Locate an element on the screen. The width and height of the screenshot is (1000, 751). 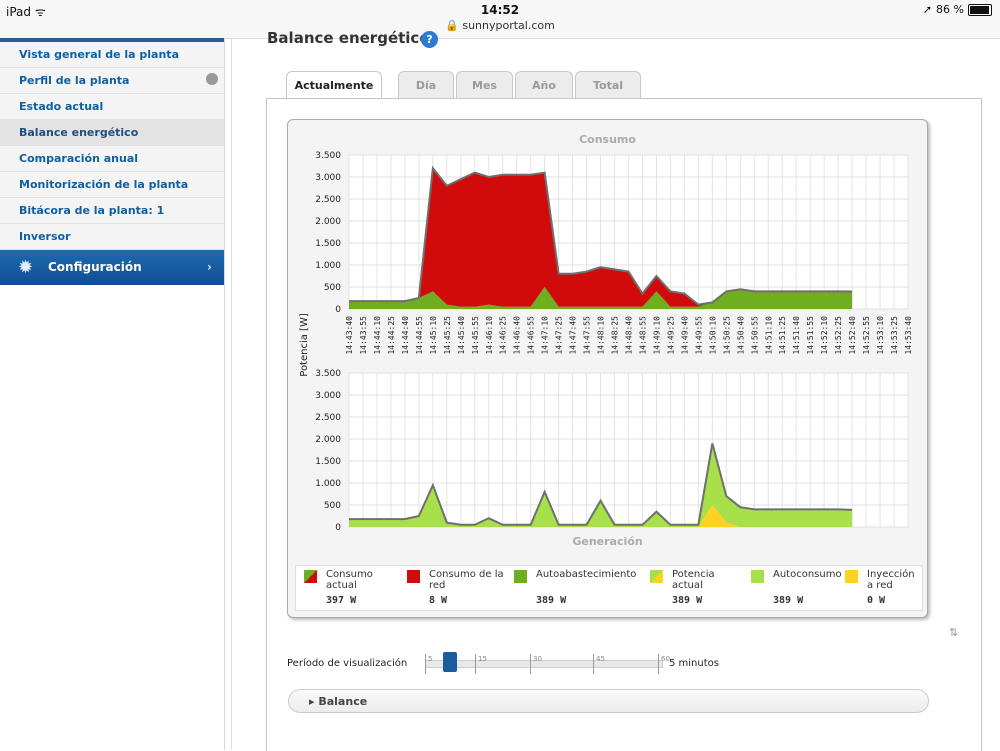
x-tick-label: 14:53:25 is located at coordinates (894, 335).